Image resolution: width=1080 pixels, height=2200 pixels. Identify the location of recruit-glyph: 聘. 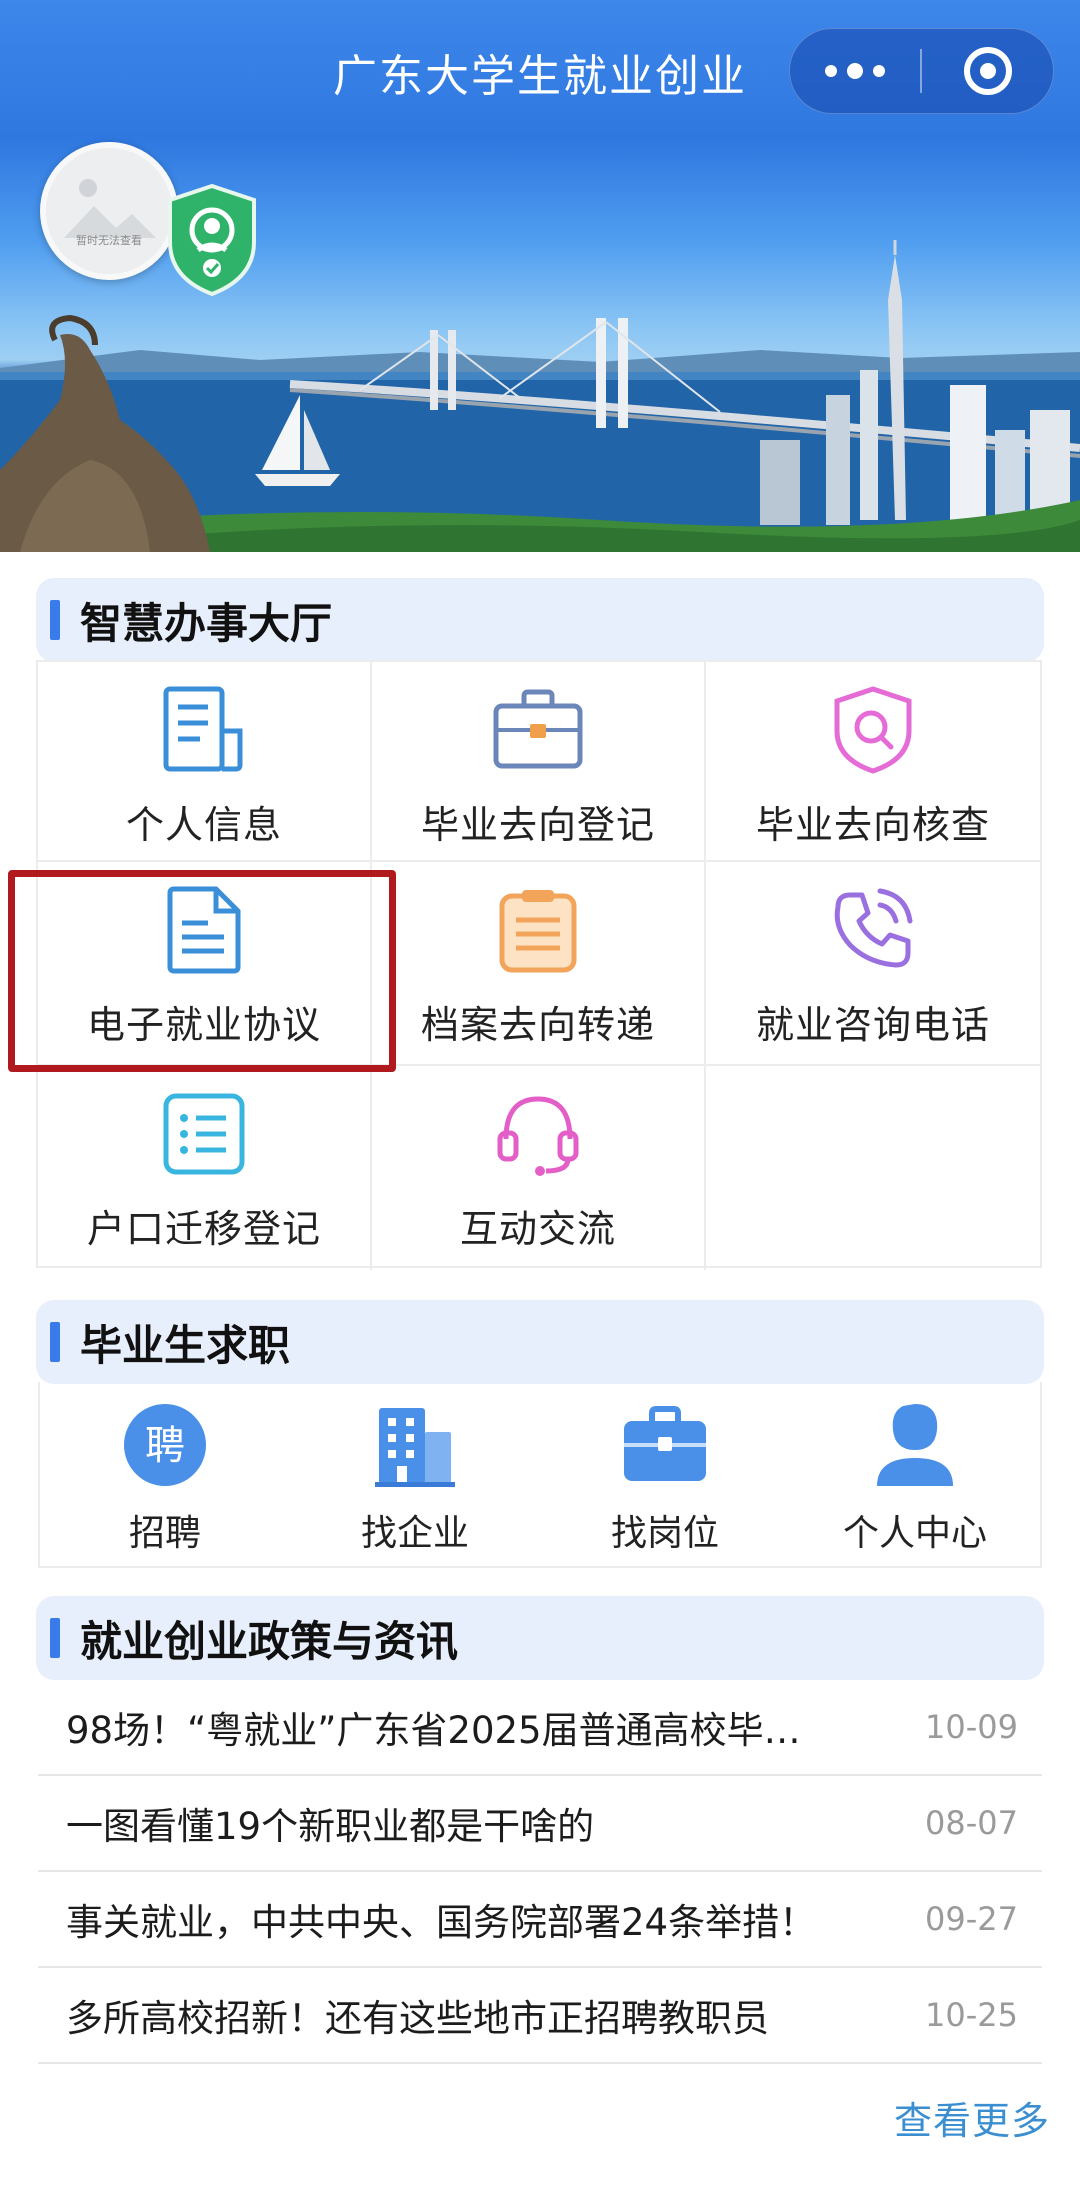
(165, 1446).